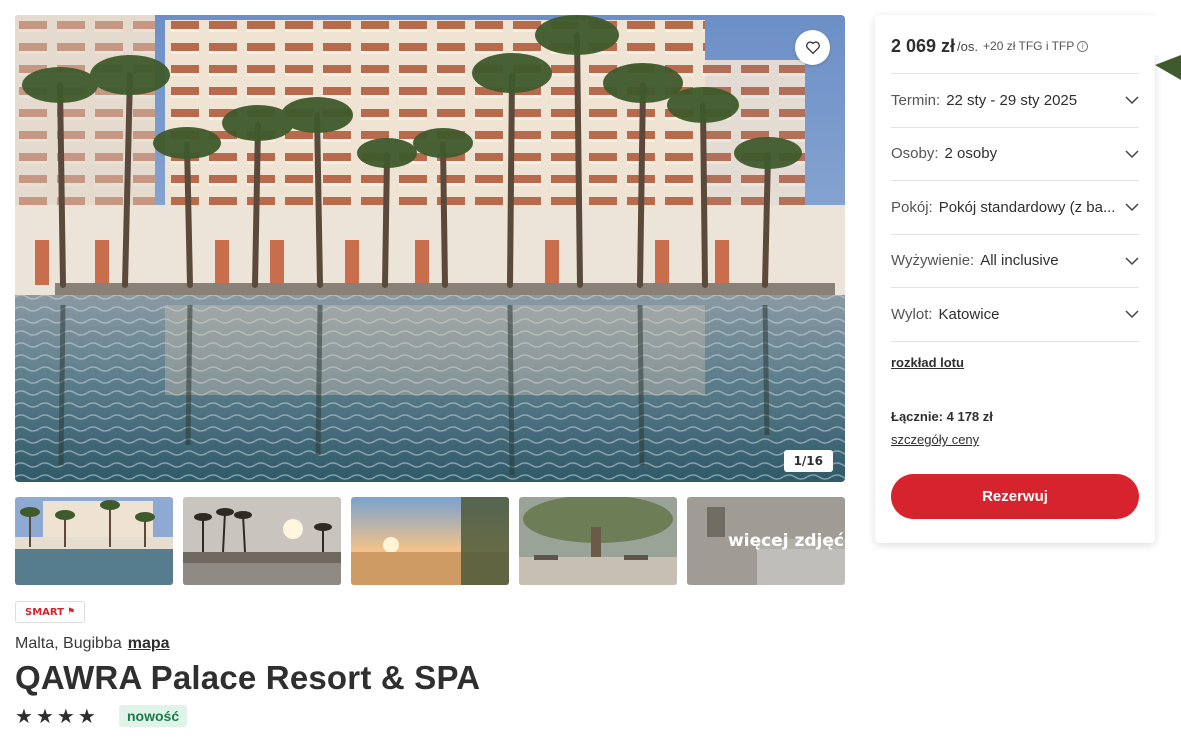 The height and width of the screenshot is (745, 1181). I want to click on option-value: Katowice, so click(969, 314).